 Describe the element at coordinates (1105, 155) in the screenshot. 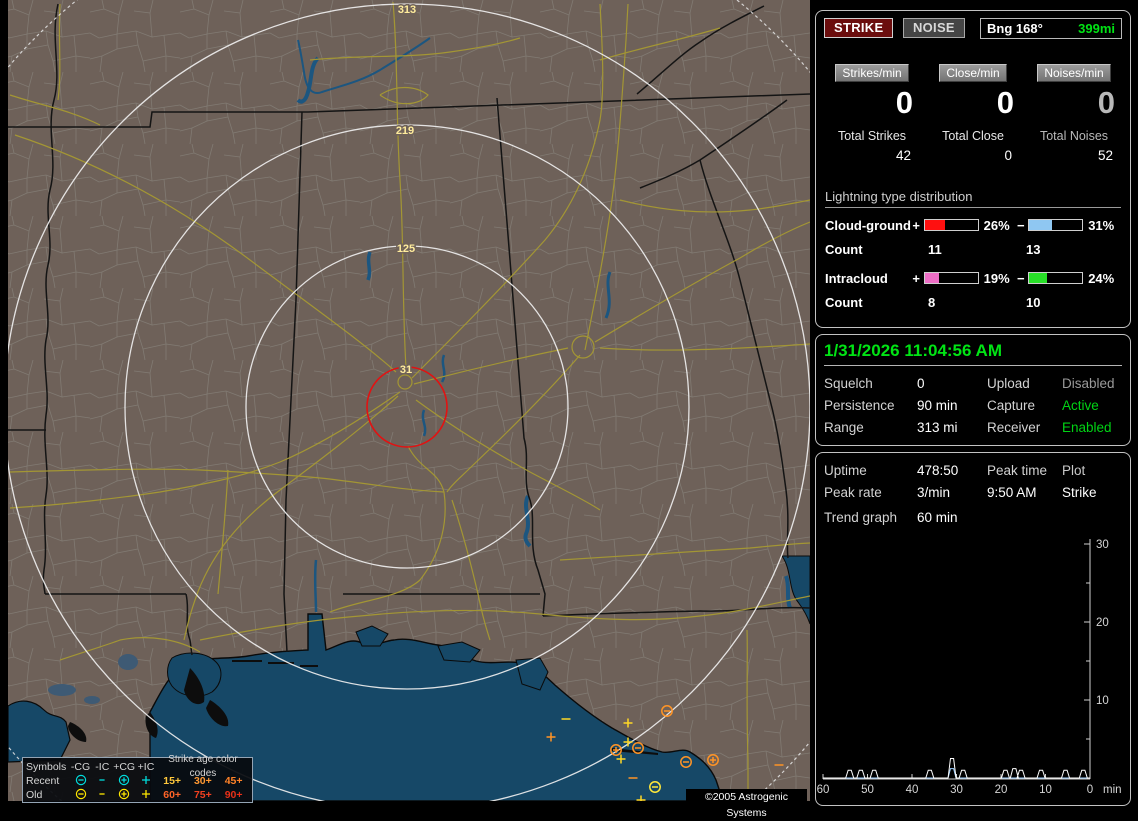

I see `total-noises-value: 52` at that location.